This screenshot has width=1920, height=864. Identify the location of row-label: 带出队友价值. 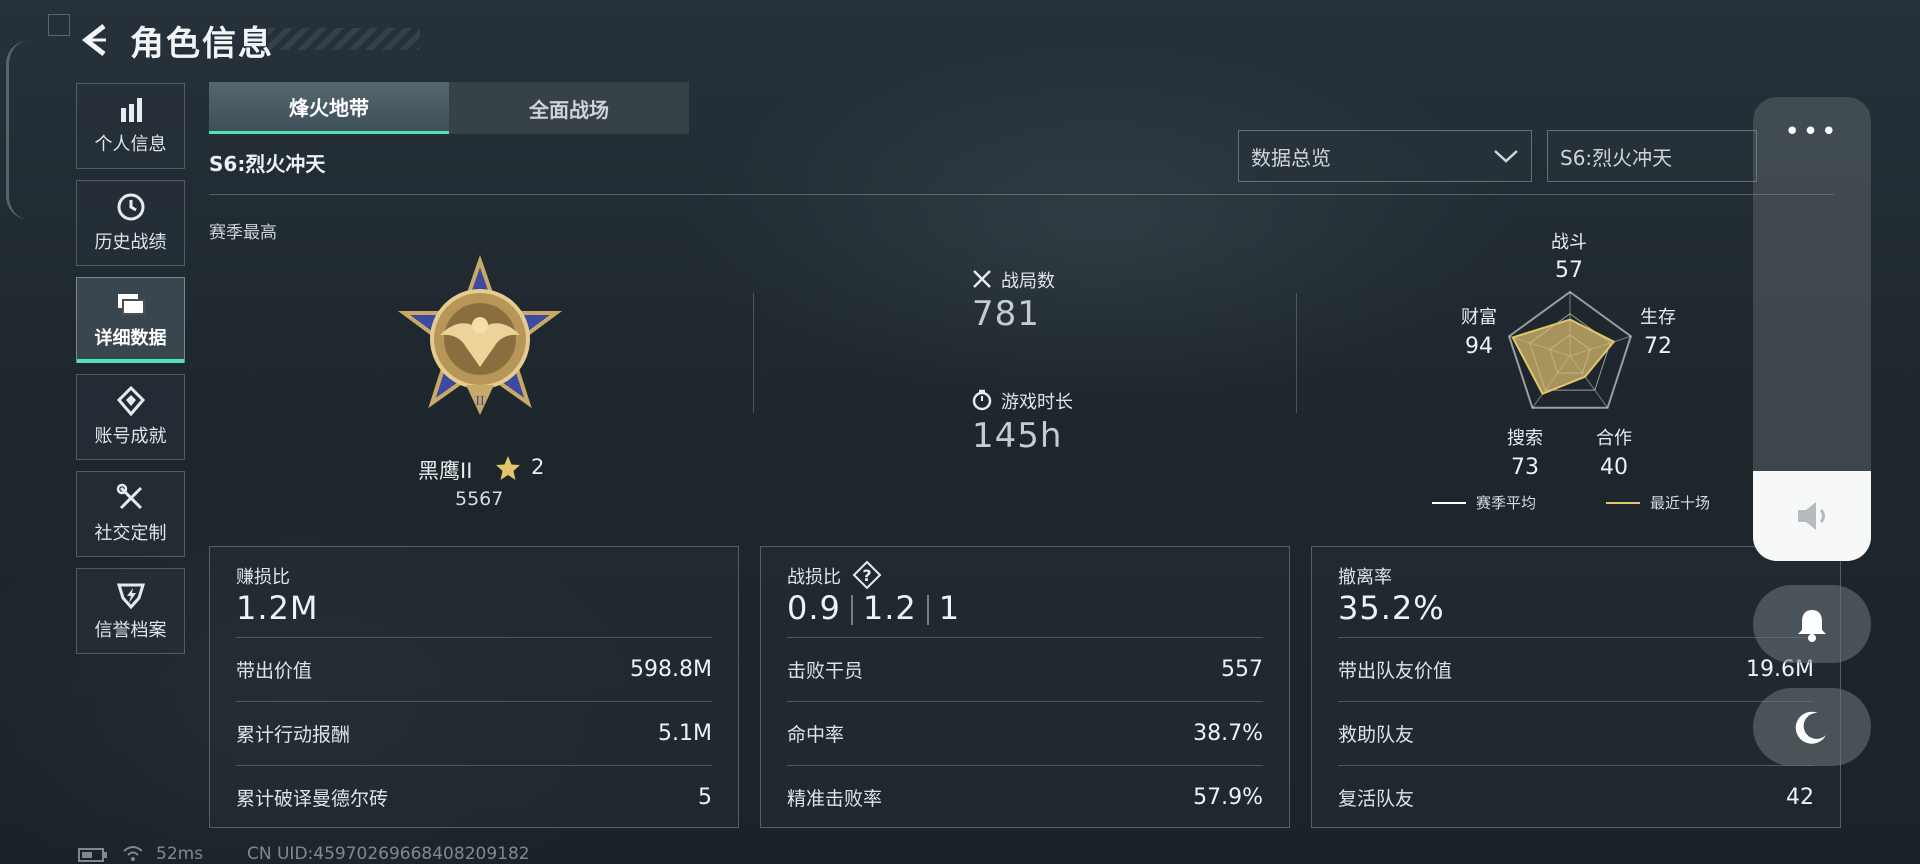
(1395, 671).